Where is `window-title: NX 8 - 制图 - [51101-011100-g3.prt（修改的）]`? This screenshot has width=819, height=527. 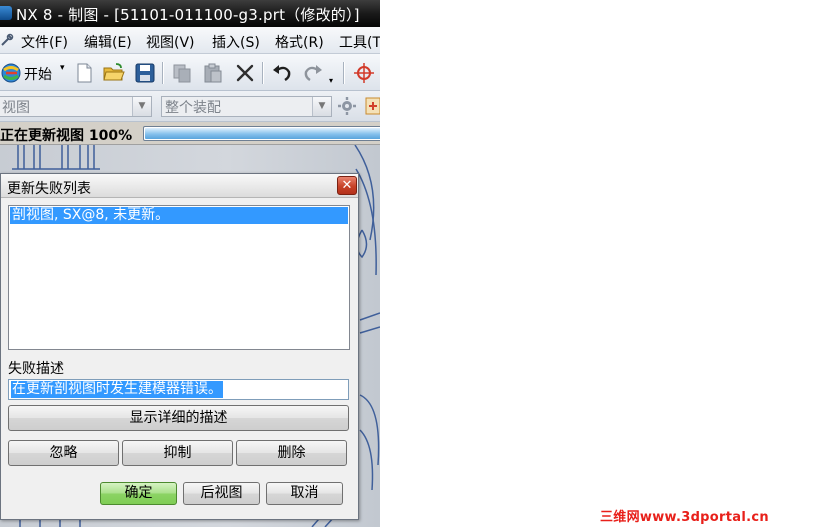
window-title: NX 8 - 制图 - [51101-011100-g3.prt（修改的）] is located at coordinates (188, 15).